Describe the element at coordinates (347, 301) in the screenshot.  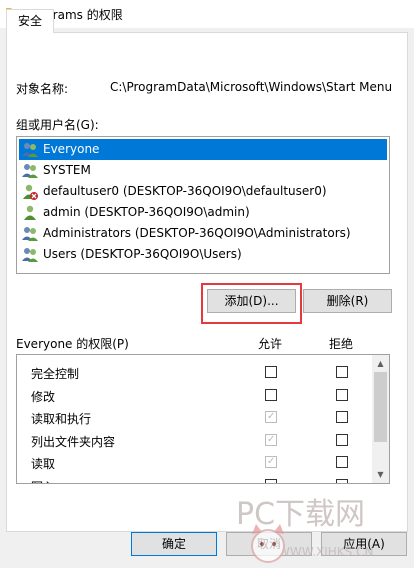
I see `remove-button: 删除(R)` at that location.